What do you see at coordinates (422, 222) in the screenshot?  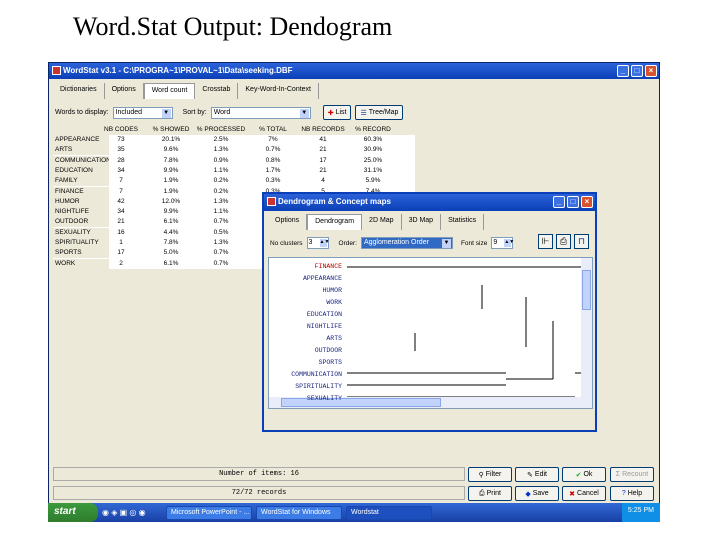 I see `tab-3d-map: 3D Map` at bounding box center [422, 222].